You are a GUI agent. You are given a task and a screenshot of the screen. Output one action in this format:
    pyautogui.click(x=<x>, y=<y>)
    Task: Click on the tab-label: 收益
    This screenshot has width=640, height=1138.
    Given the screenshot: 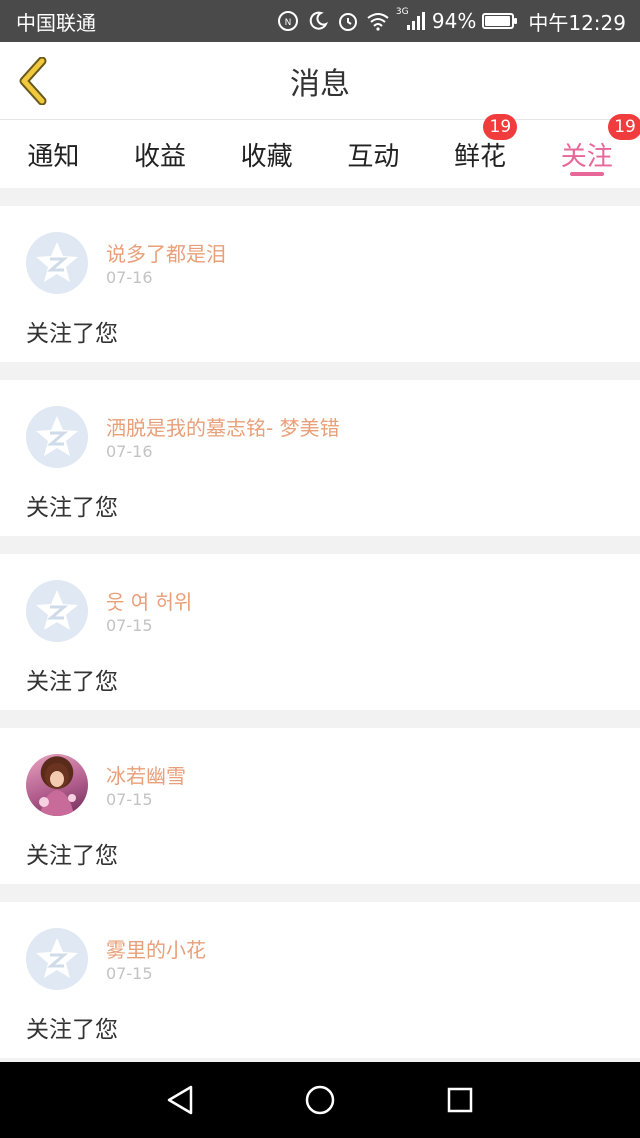 What is the action you would take?
    pyautogui.click(x=160, y=156)
    